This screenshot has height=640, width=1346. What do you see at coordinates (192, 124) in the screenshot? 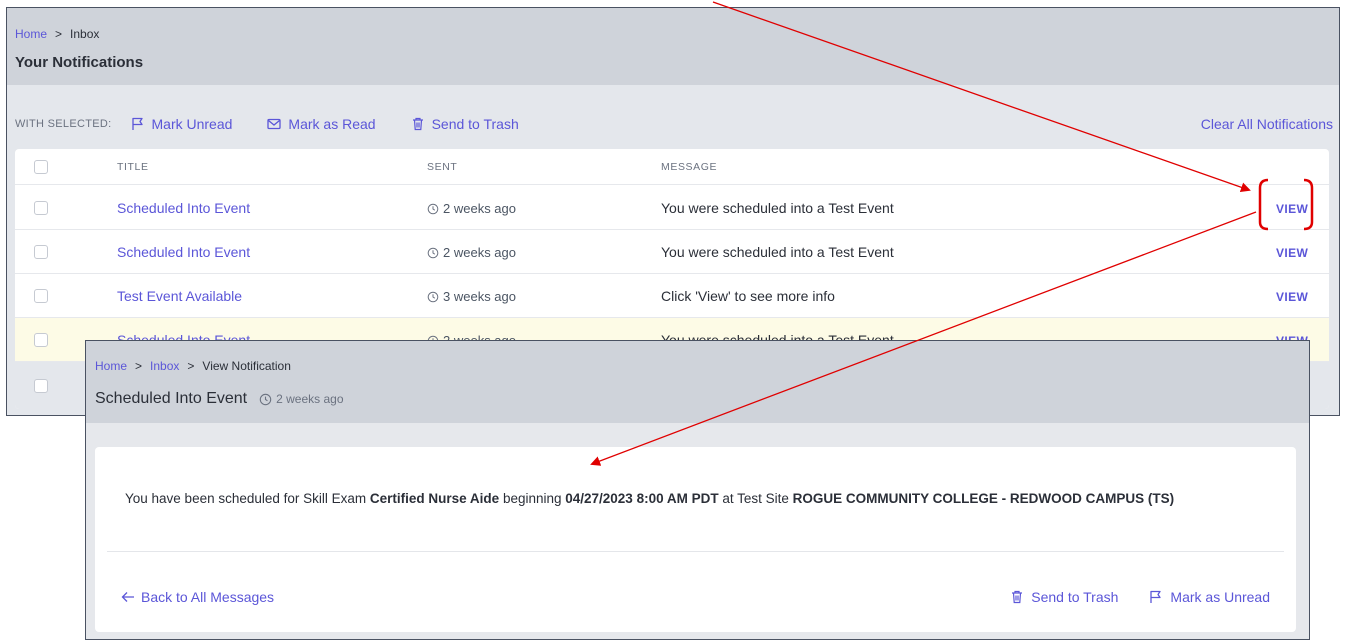
I see `mark-unread-label: Mark Unread` at bounding box center [192, 124].